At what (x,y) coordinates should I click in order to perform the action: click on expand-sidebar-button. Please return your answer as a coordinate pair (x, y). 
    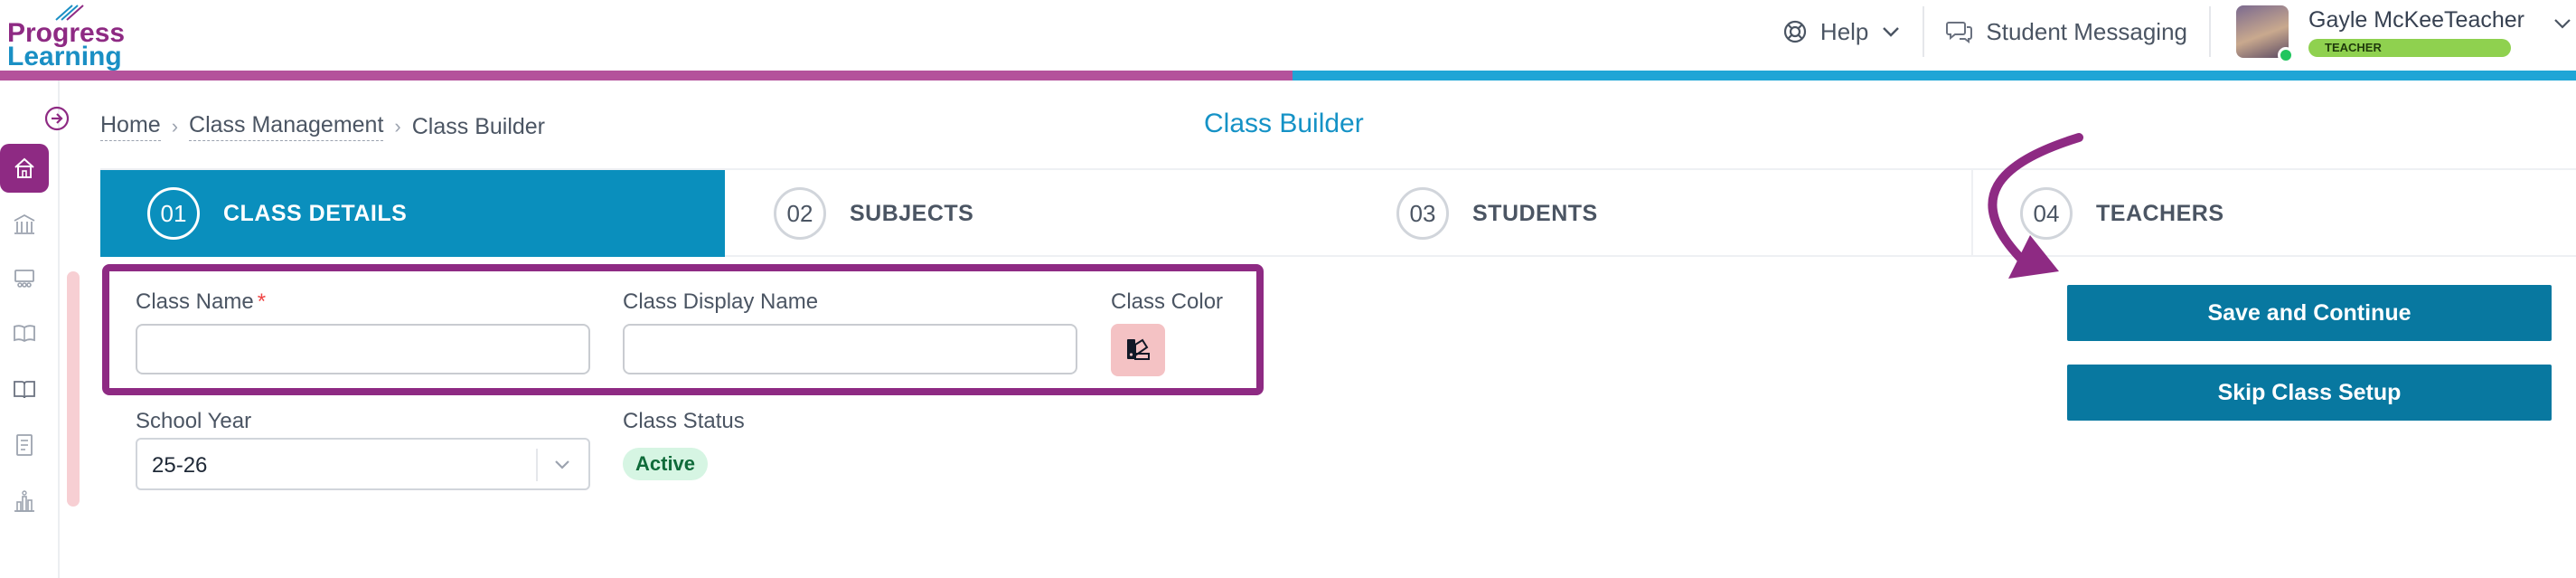
    Looking at the image, I should click on (57, 118).